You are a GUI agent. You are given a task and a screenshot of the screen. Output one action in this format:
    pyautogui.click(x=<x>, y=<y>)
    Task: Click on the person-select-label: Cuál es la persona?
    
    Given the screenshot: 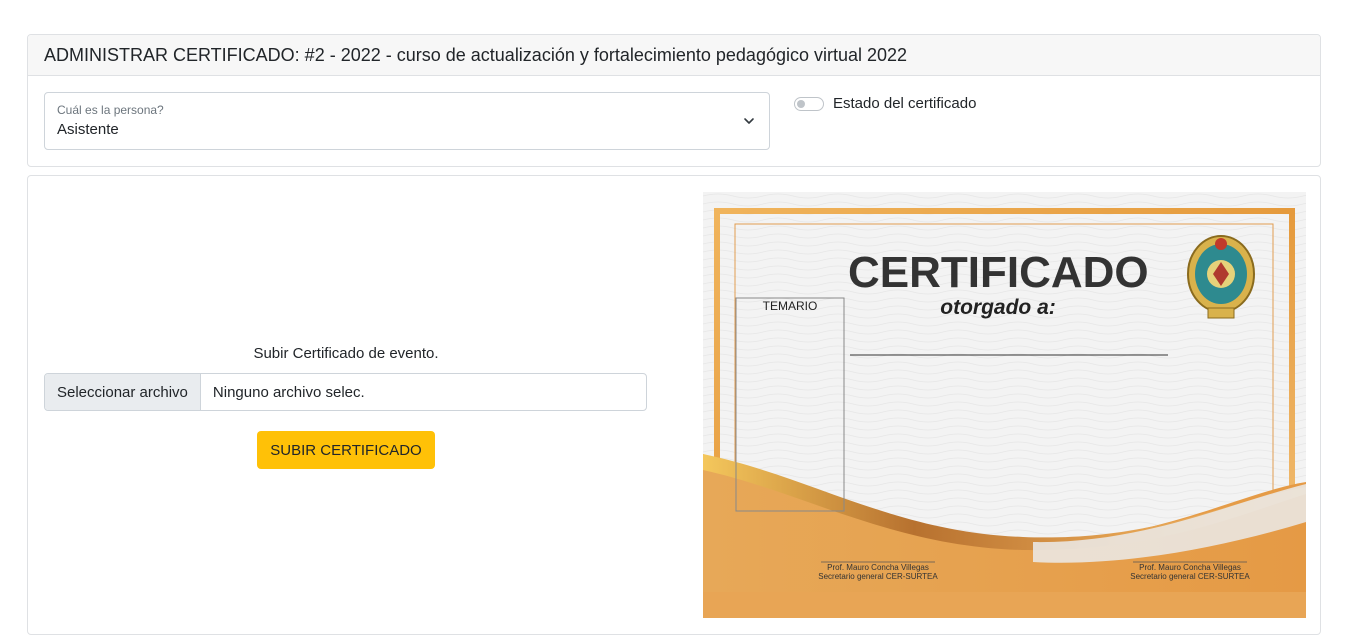 What is the action you would take?
    pyautogui.click(x=110, y=110)
    